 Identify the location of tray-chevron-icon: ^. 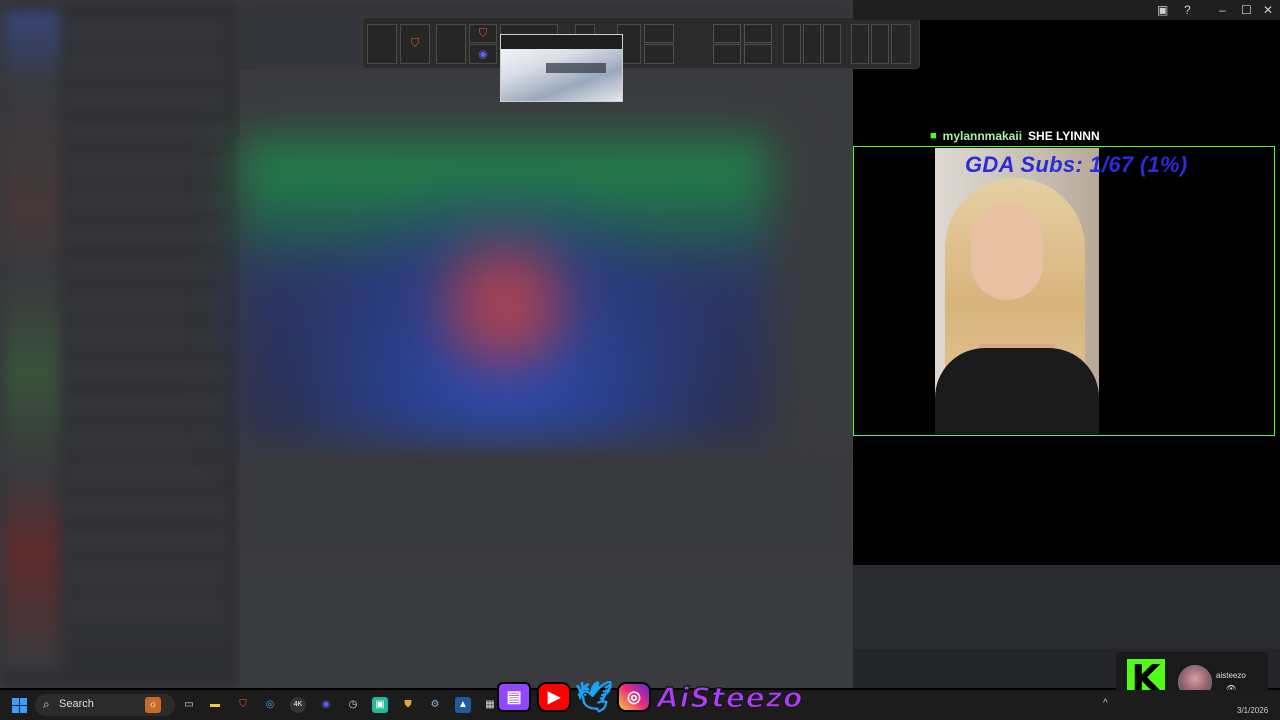
(1105, 703).